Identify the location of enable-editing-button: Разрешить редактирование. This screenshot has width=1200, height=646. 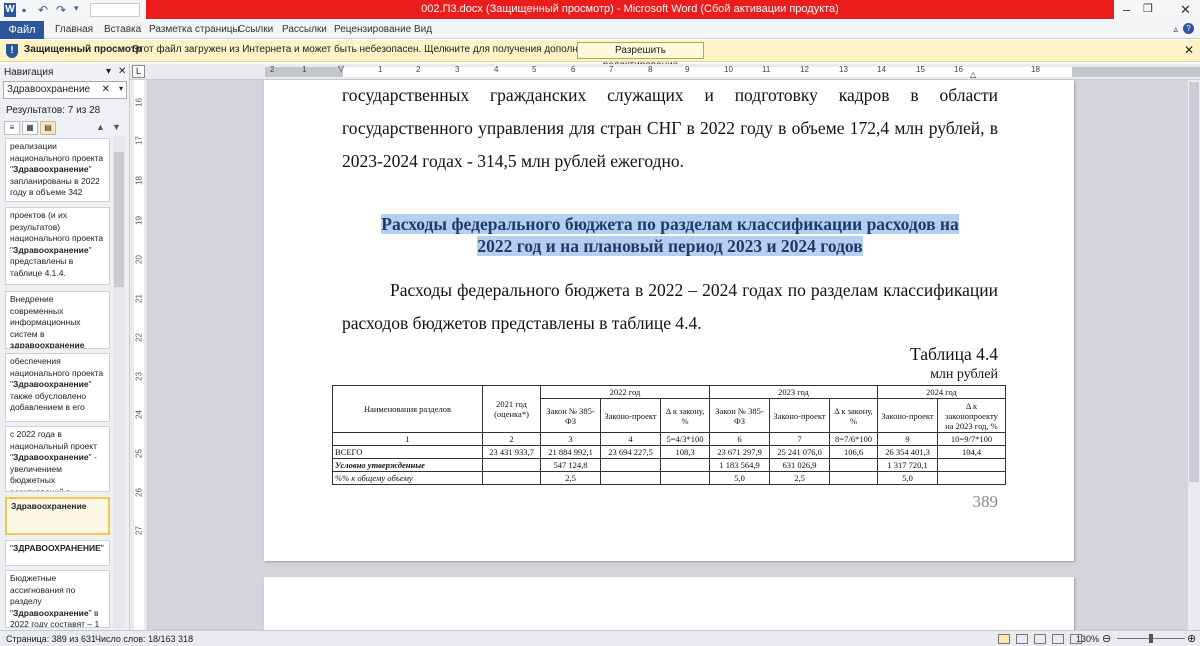
(640, 56).